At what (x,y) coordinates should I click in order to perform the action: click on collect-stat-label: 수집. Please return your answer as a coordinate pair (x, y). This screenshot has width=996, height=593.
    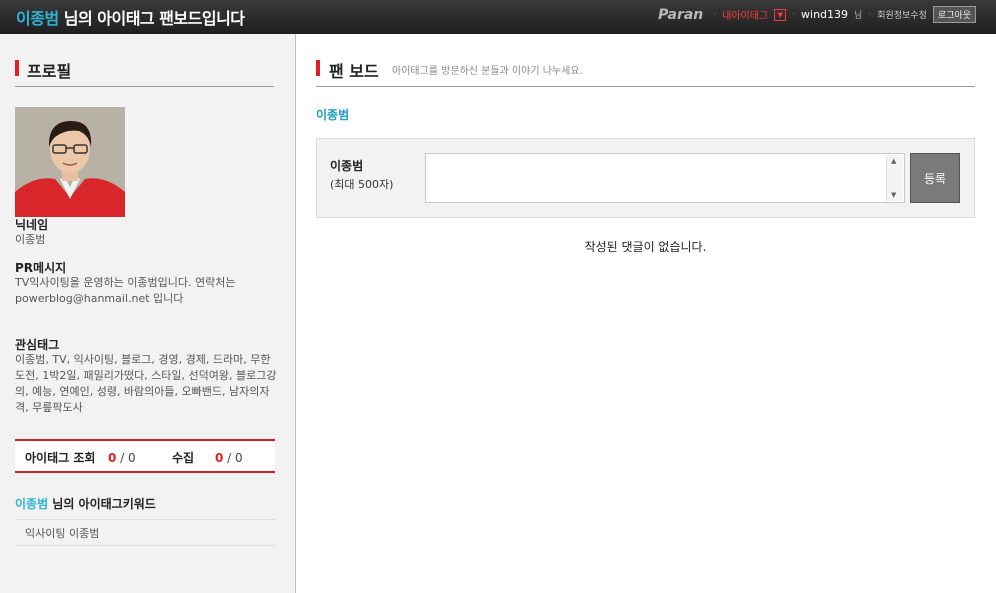
    Looking at the image, I should click on (183, 458).